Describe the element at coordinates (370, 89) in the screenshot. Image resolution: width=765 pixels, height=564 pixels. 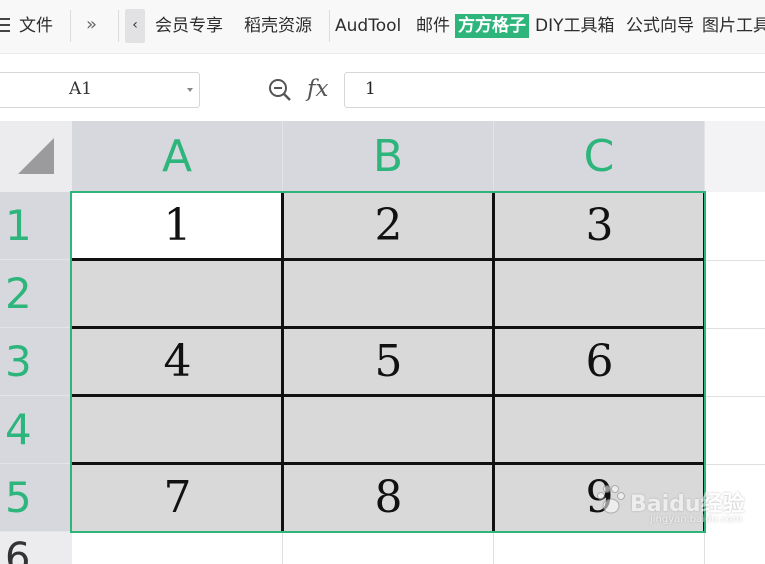
I see `formula-value: 1` at that location.